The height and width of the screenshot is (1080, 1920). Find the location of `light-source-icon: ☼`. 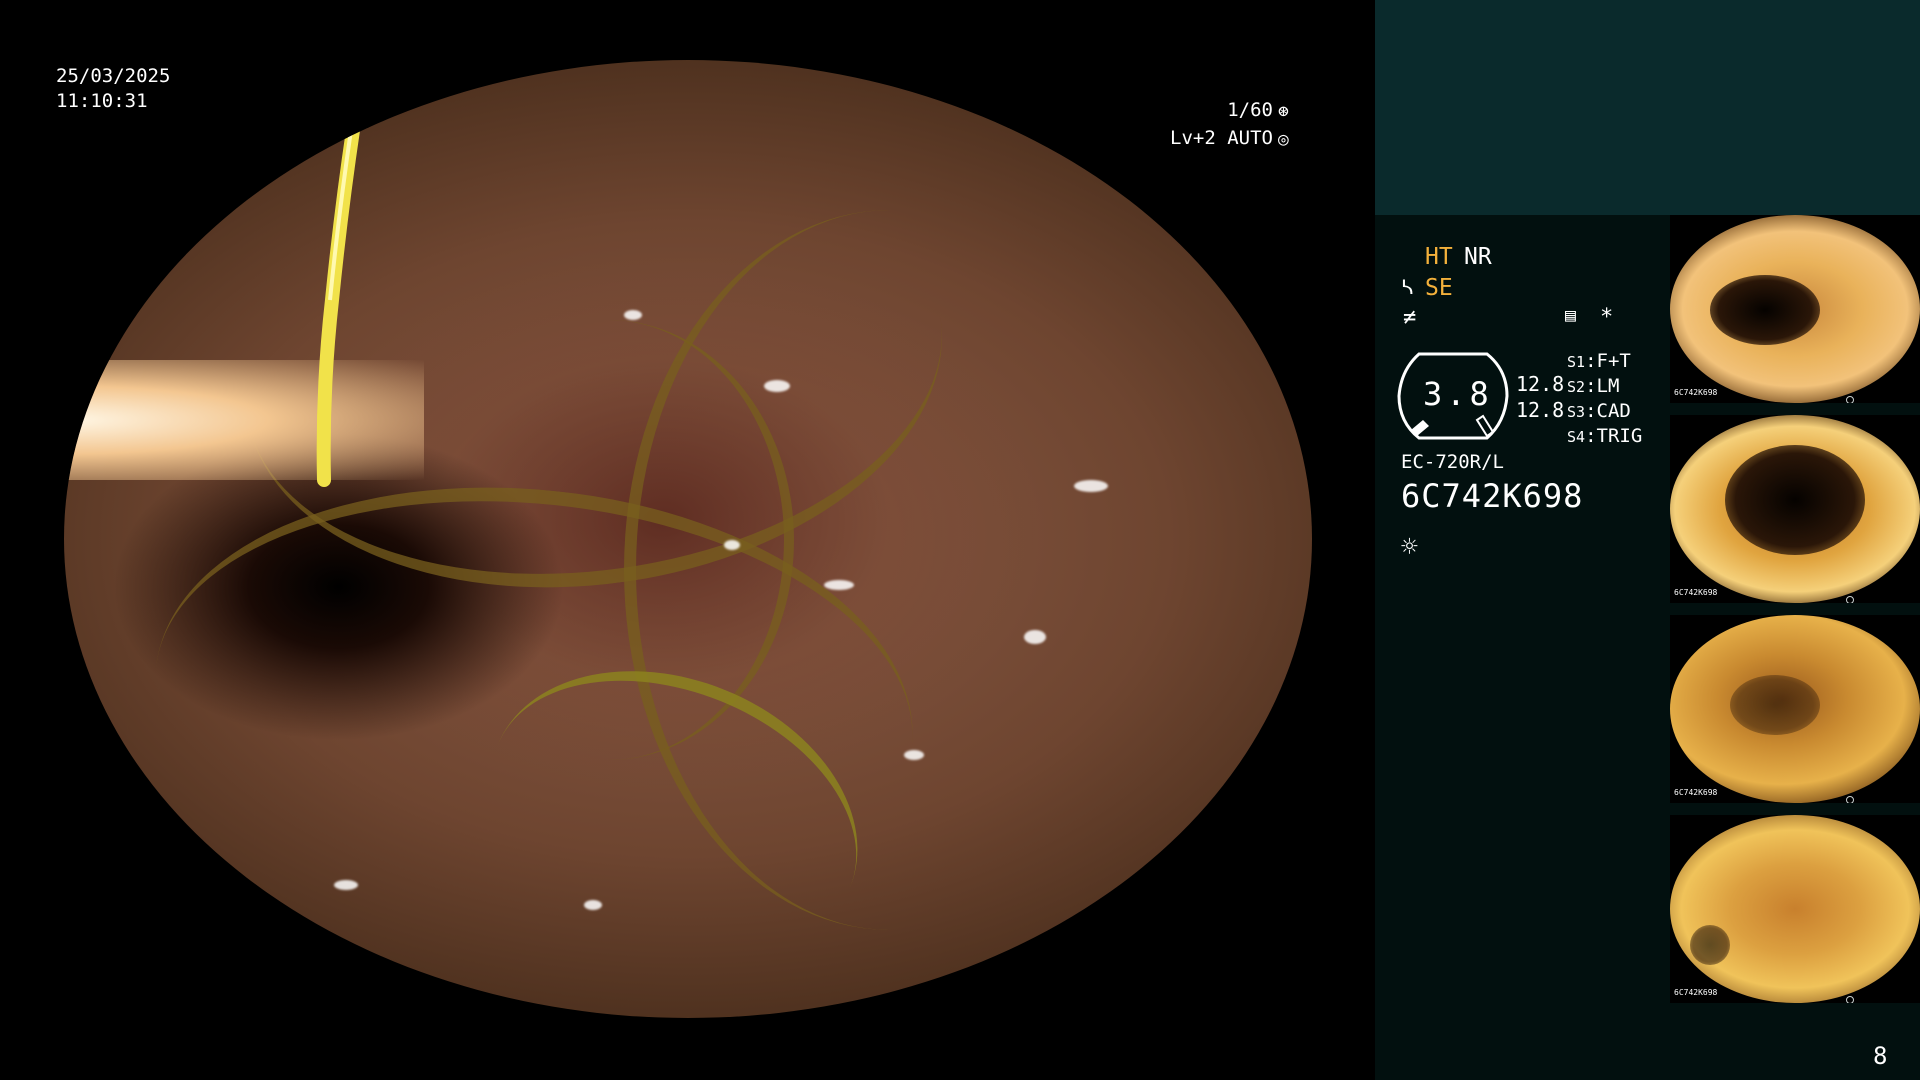

light-source-icon: ☼ is located at coordinates (1409, 546).